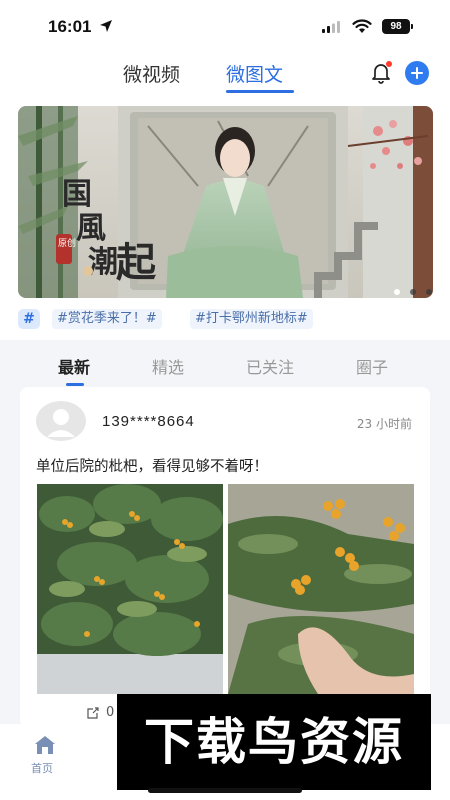 This screenshot has width=450, height=800. Describe the element at coordinates (148, 421) in the screenshot. I see `post-username: 139****8664` at that location.